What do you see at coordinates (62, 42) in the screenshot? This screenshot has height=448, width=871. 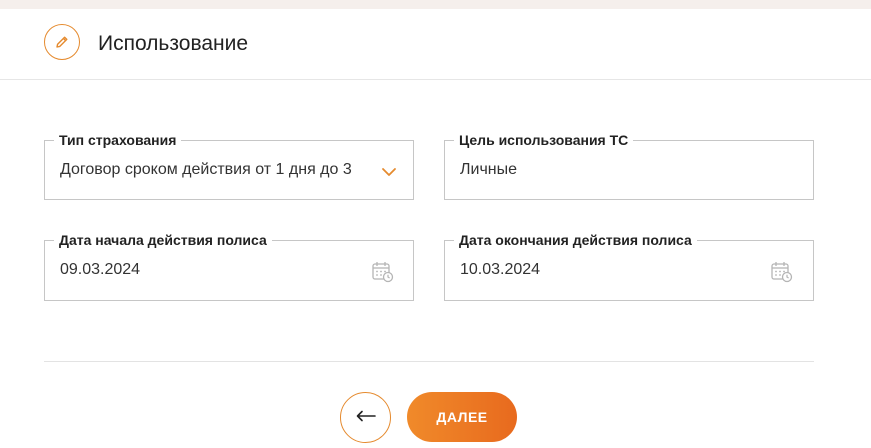 I see `pencil-icon` at bounding box center [62, 42].